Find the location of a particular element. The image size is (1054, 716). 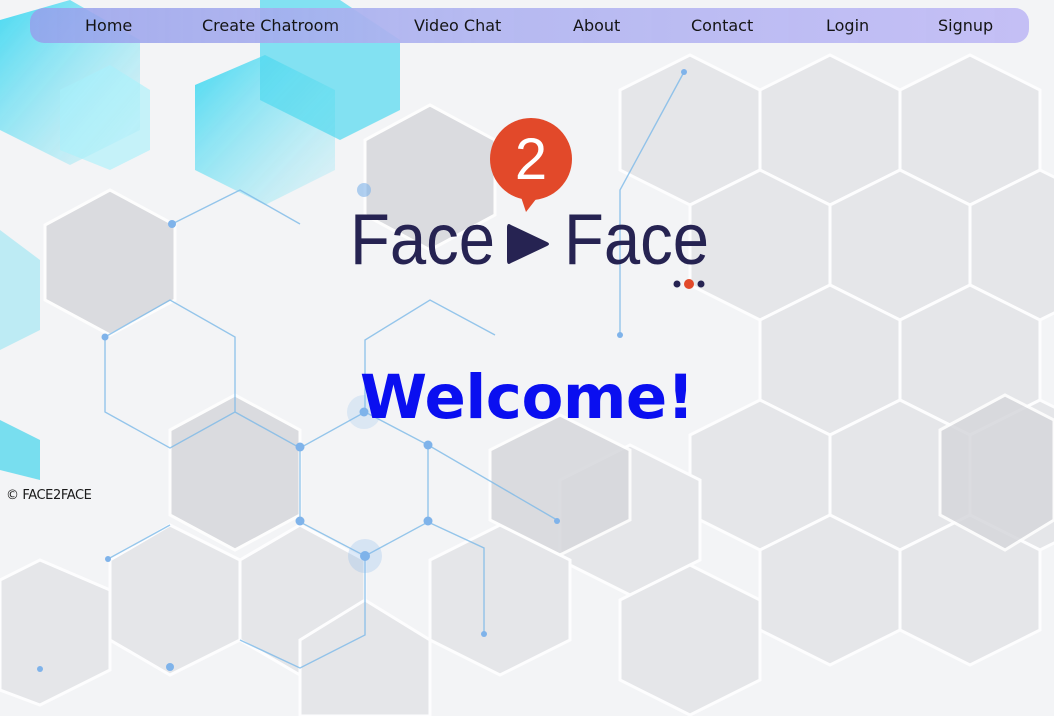

nav-contact-link: Contact is located at coordinates (722, 25).